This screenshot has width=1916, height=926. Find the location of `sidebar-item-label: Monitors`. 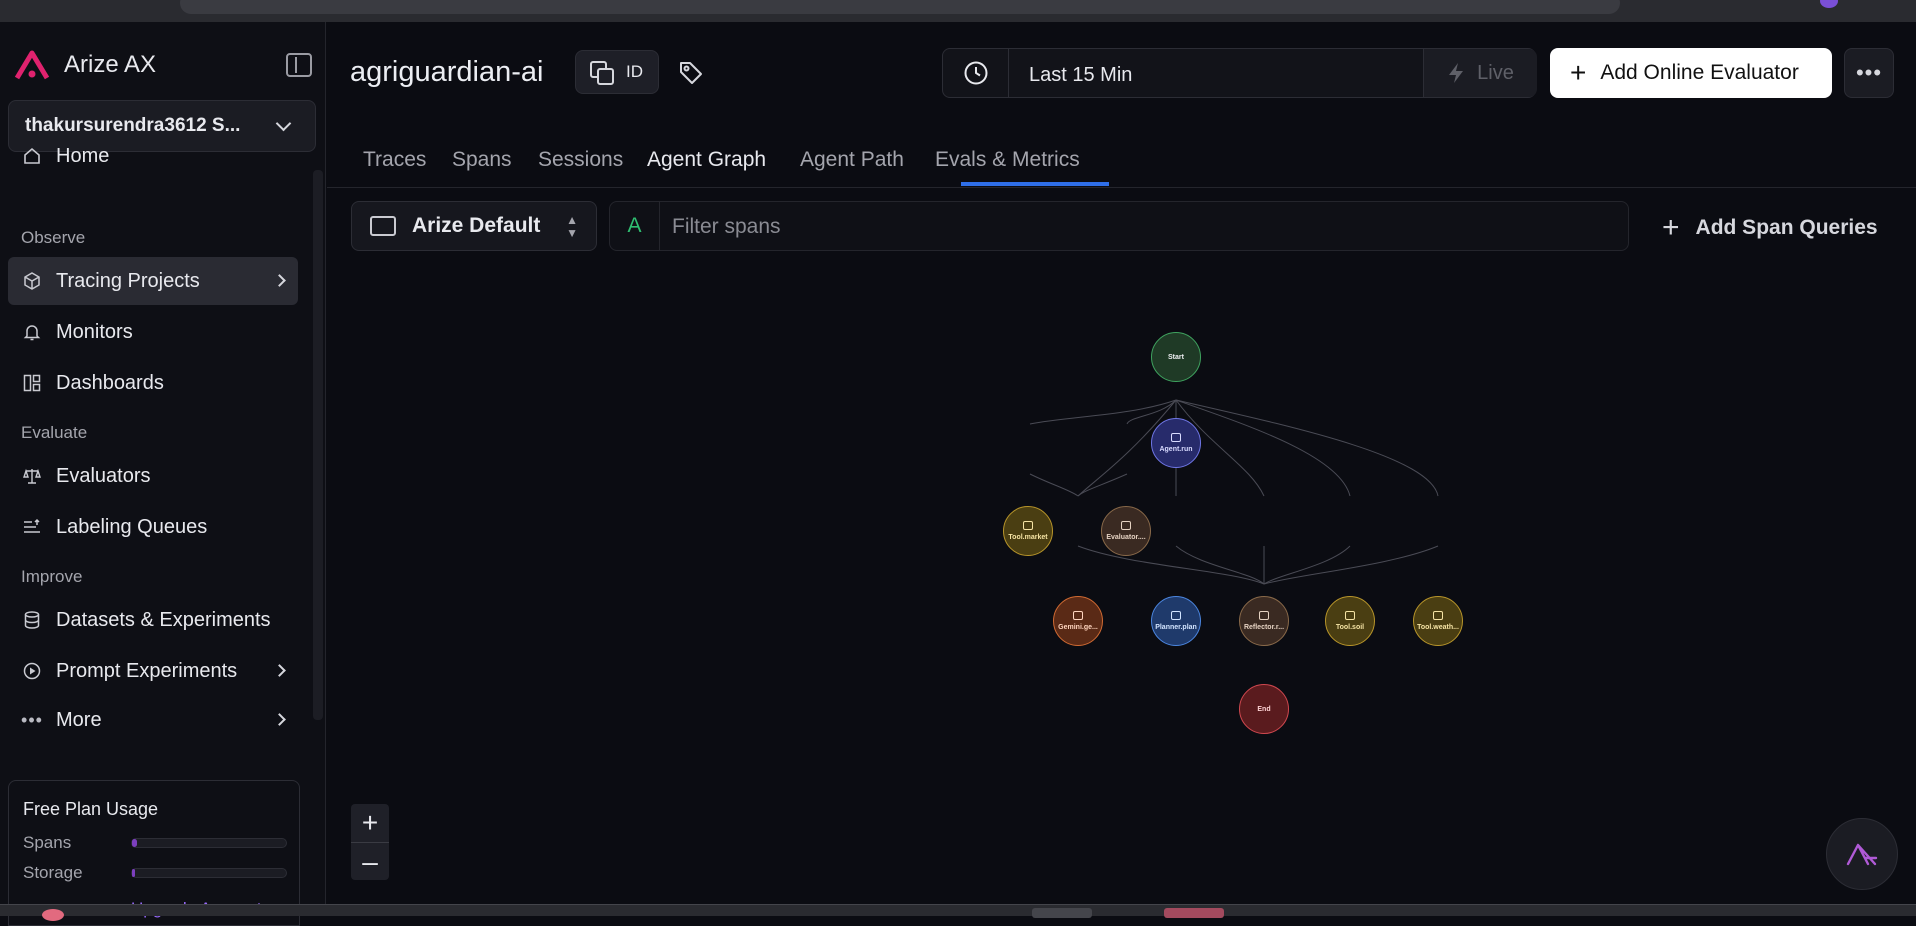

sidebar-item-label: Monitors is located at coordinates (94, 331).